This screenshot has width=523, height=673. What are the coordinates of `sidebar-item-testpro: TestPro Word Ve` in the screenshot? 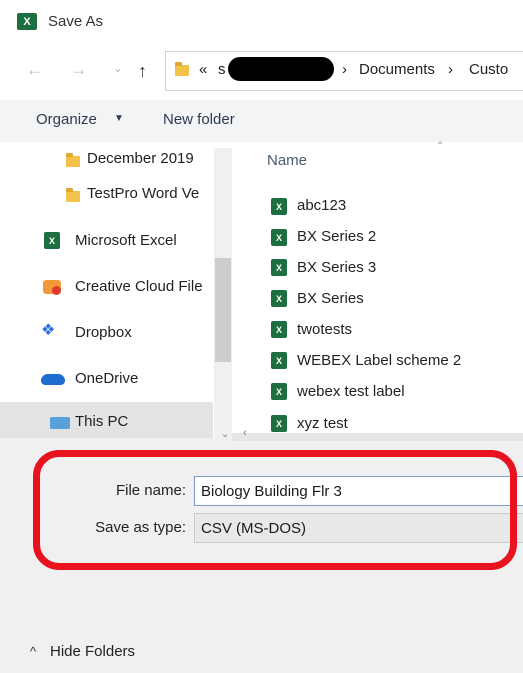 It's located at (149, 193).